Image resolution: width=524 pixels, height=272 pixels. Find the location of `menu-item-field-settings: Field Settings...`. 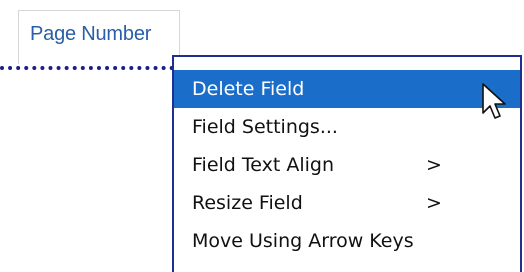

menu-item-field-settings: Field Settings... is located at coordinates (347, 127).